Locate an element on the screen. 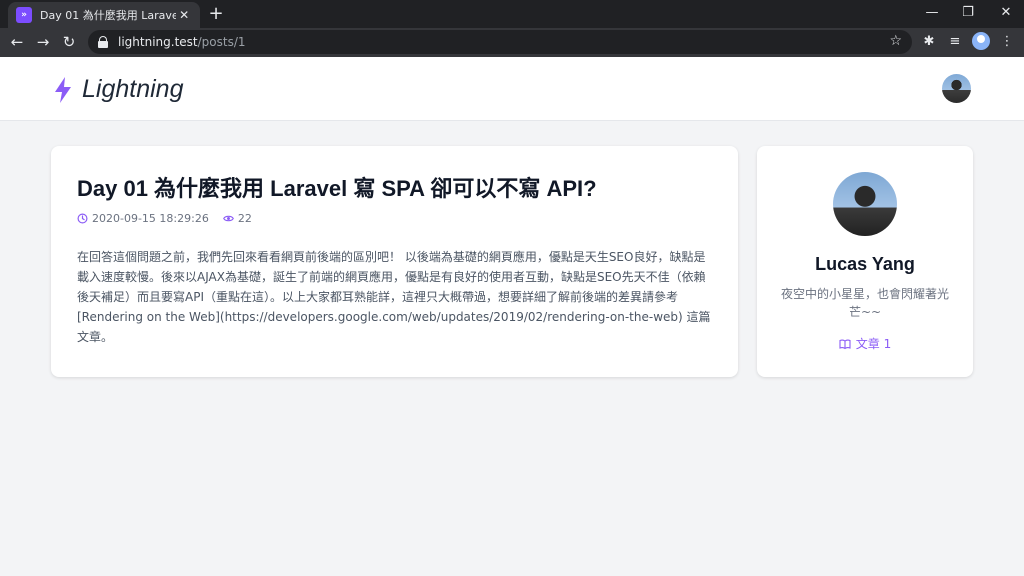  user-avatar is located at coordinates (956, 88).